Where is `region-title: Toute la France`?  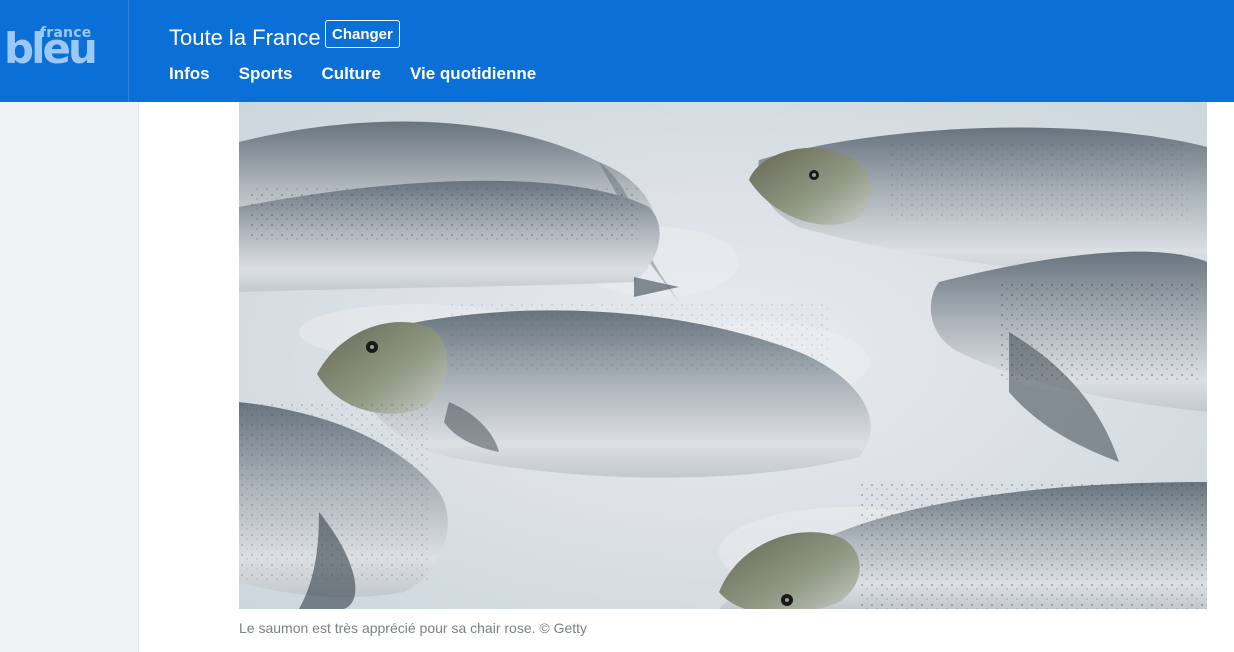
region-title: Toute la France is located at coordinates (245, 37).